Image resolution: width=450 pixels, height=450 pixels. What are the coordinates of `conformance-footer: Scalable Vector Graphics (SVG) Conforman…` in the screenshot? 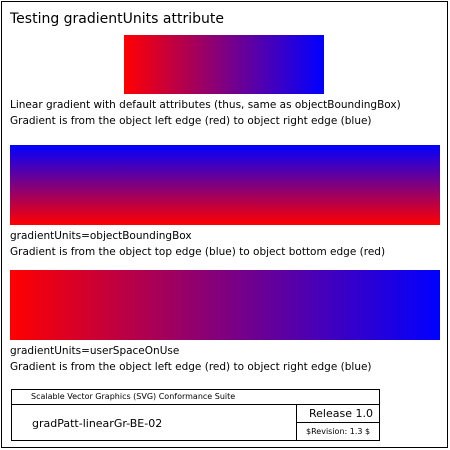 It's located at (195, 415).